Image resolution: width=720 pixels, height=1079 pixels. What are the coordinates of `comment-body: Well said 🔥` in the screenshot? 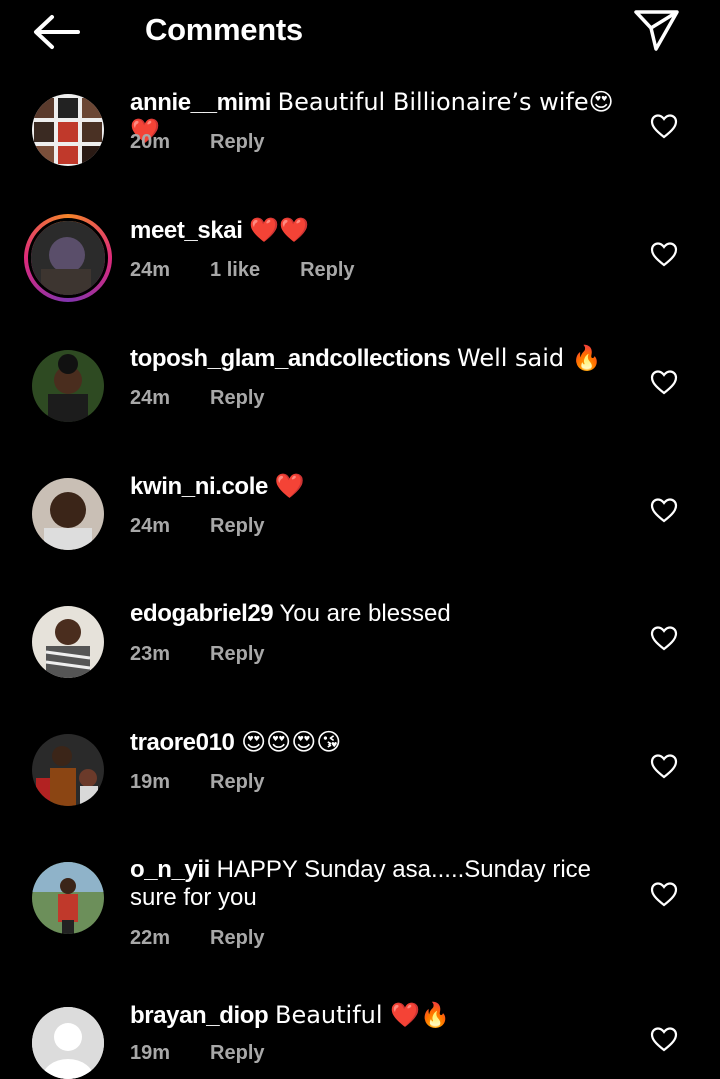 It's located at (529, 358).